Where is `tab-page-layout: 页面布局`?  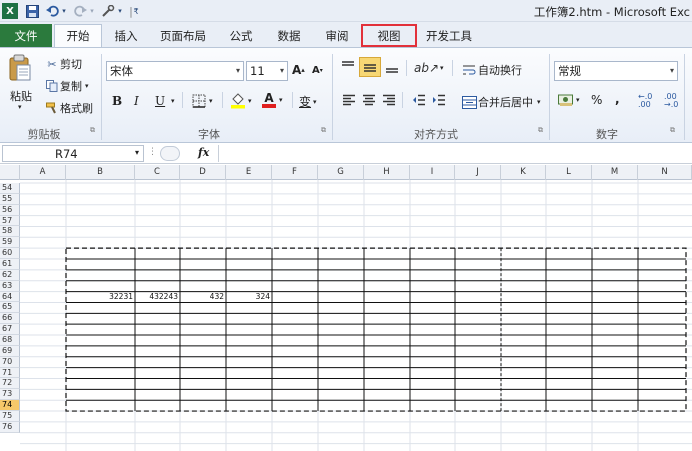 tab-page-layout: 页面布局 is located at coordinates (183, 35).